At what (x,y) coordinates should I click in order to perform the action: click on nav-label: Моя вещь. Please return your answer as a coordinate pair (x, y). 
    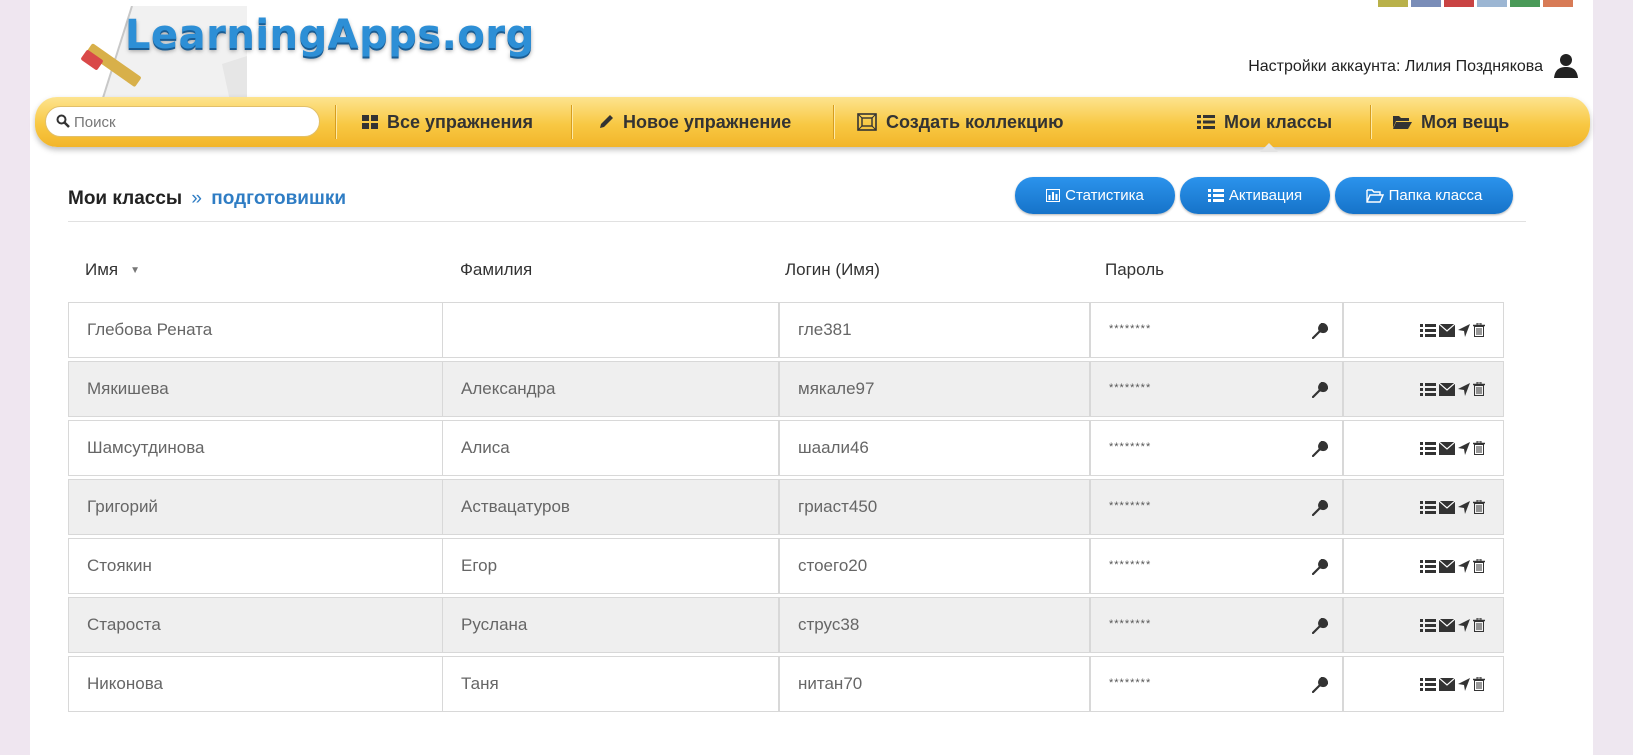
    Looking at the image, I should click on (1465, 121).